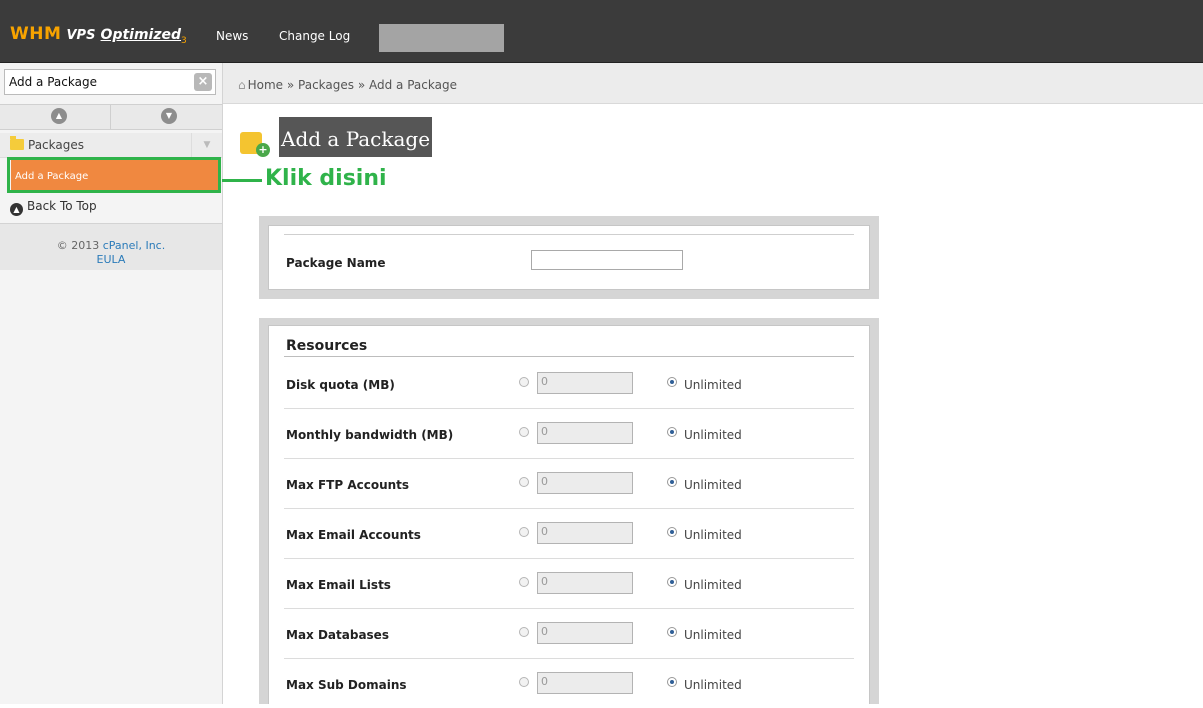 The image size is (1203, 708). I want to click on resource-row-max-ftp-accounts: Max FTP Accounts 0 Unlimited, so click(569, 483).